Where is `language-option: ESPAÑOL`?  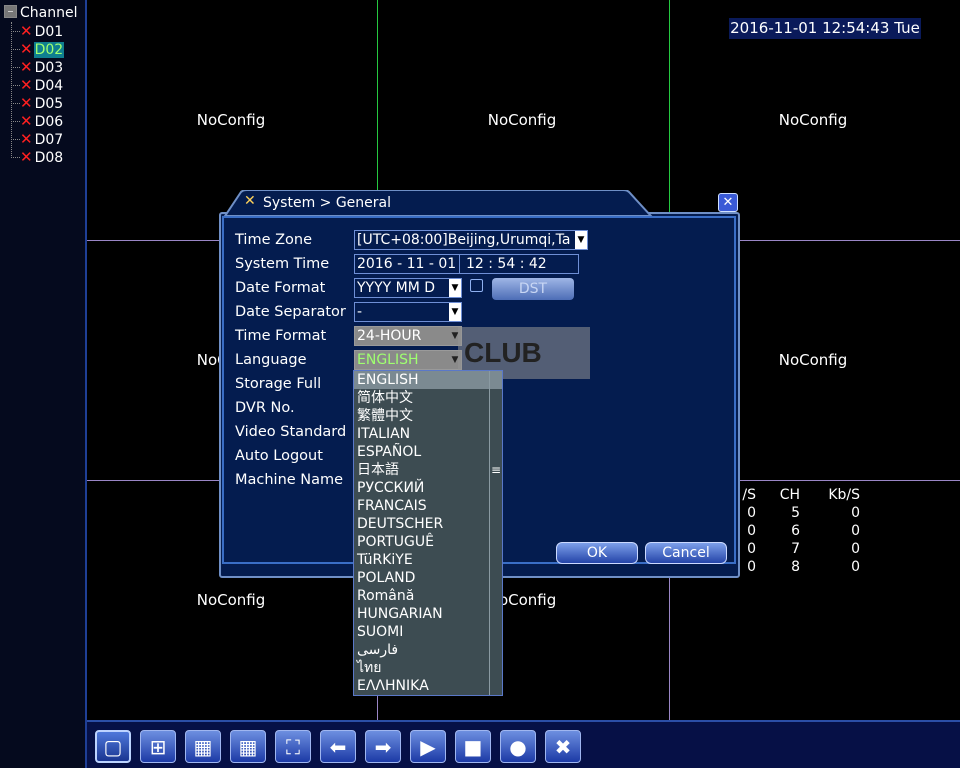
language-option: ESPAÑOL is located at coordinates (428, 452).